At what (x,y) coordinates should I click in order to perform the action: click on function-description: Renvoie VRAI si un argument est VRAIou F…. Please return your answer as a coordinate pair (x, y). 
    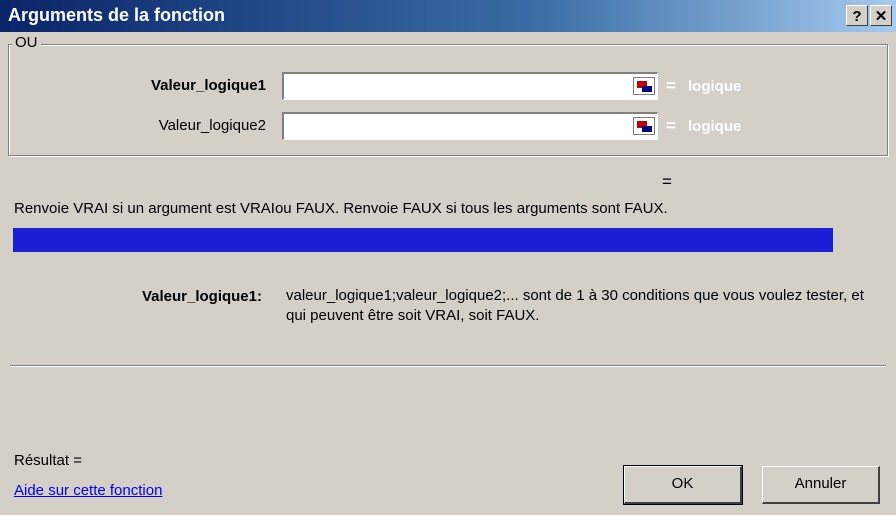
    Looking at the image, I should click on (341, 208).